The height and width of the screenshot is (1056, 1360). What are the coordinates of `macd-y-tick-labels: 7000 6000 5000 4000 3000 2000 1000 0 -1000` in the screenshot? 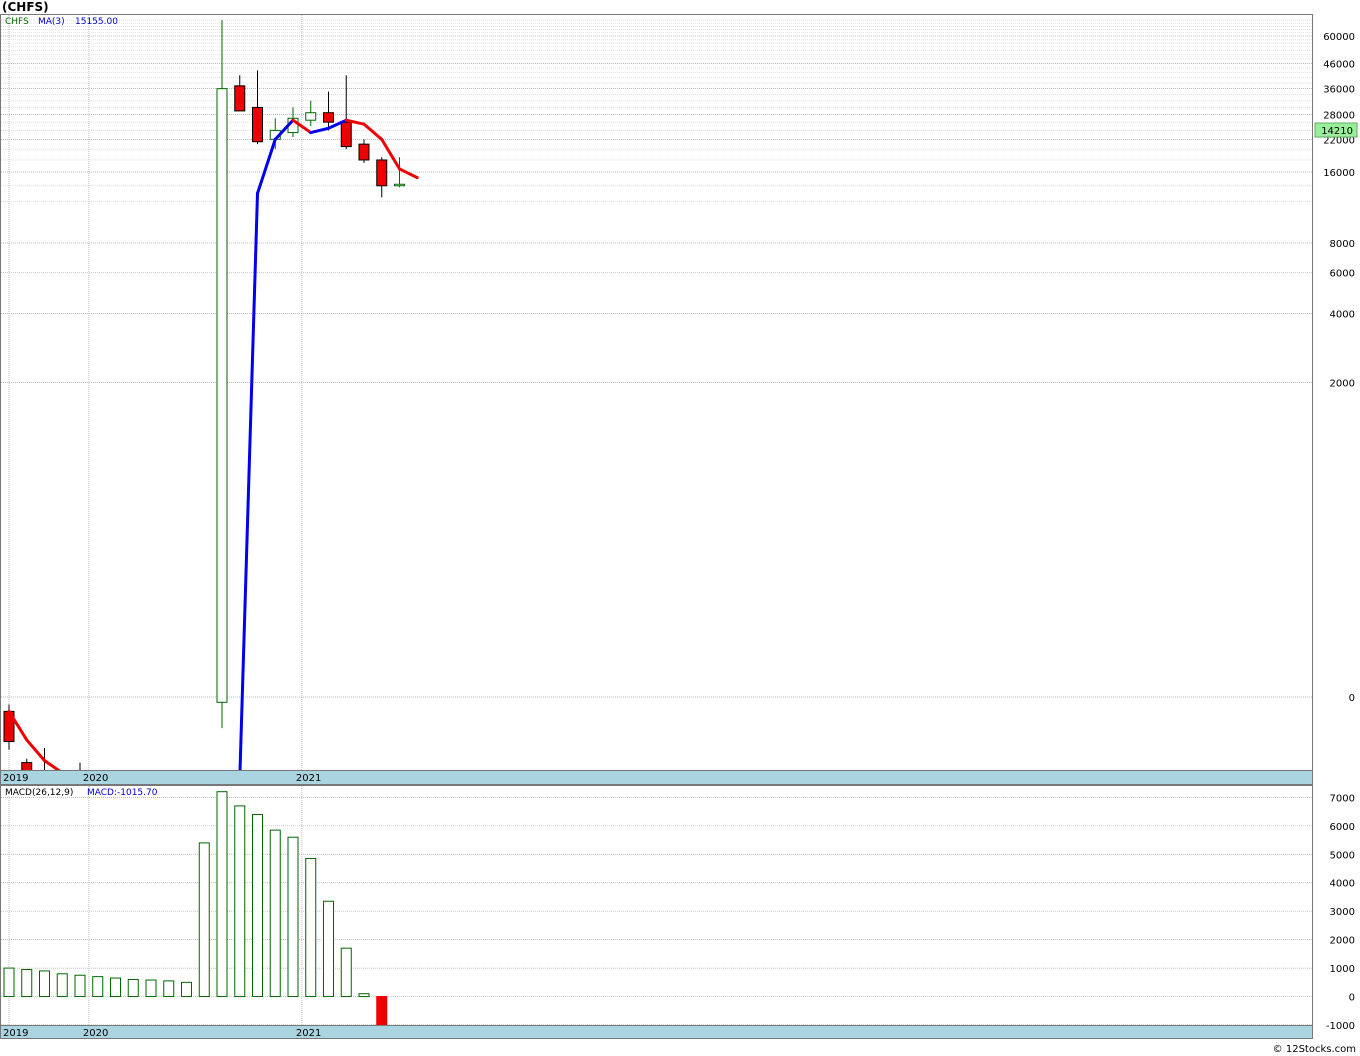 It's located at (1340, 912).